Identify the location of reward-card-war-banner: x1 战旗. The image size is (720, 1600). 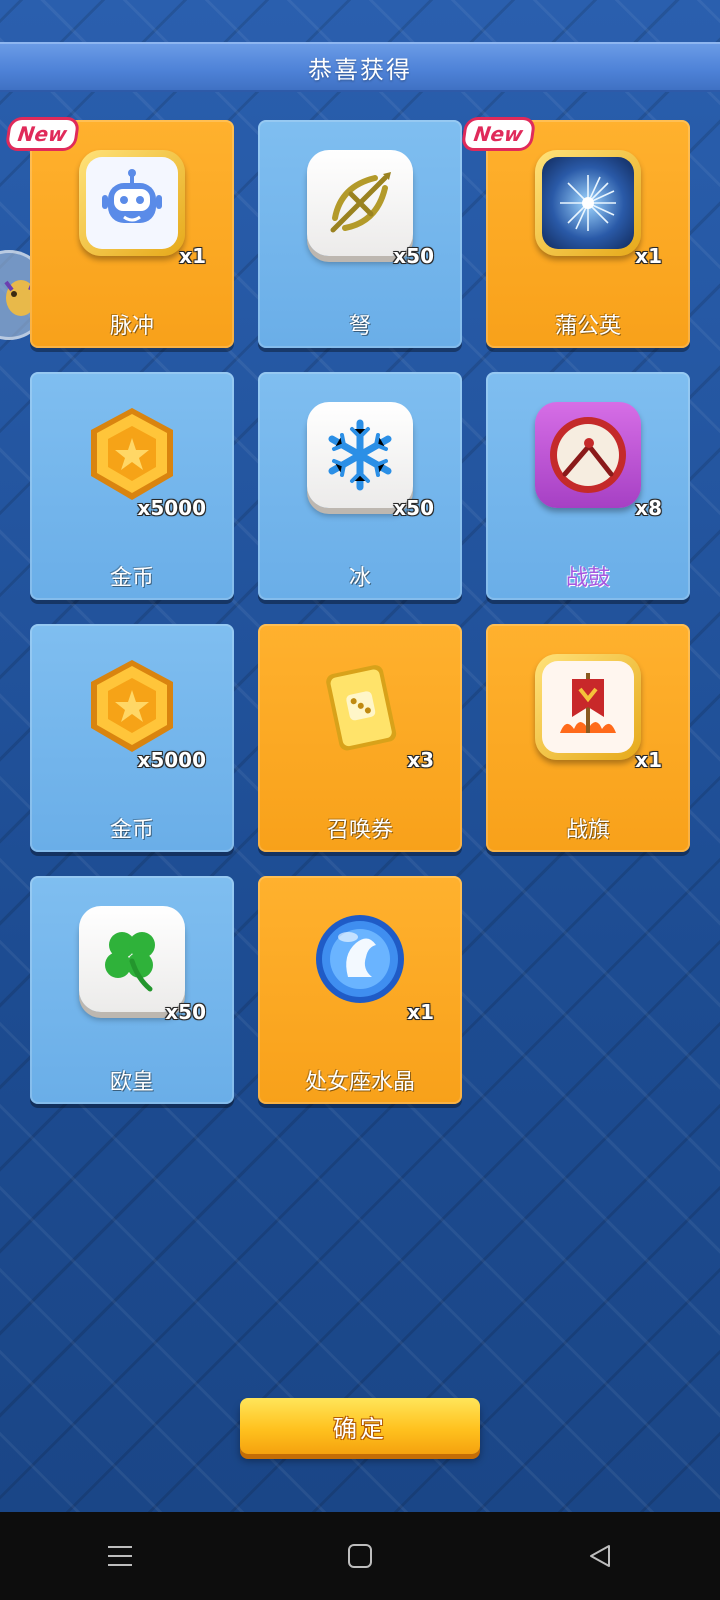
(588, 738).